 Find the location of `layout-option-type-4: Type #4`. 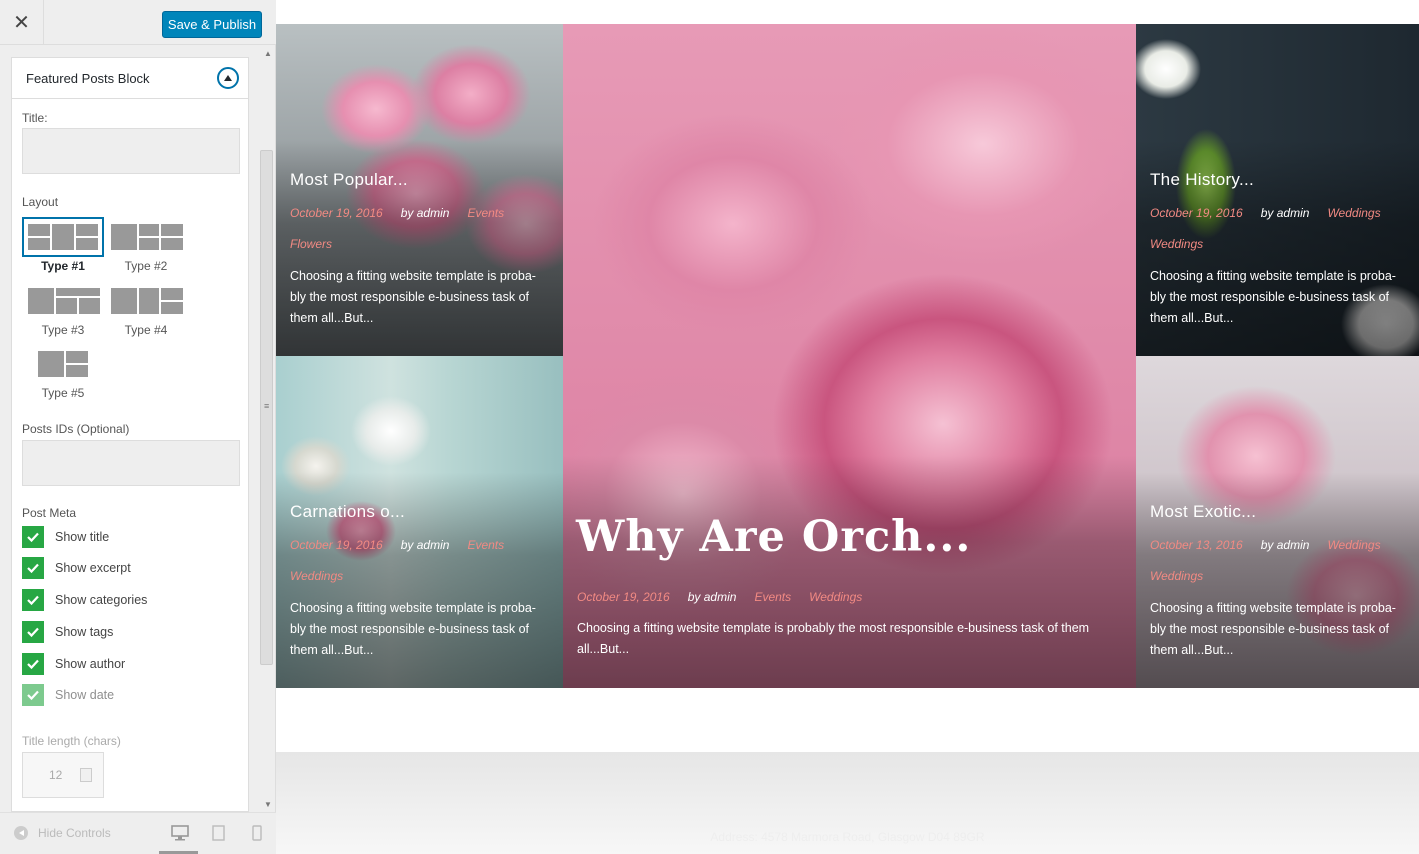

layout-option-type-4: Type #4 is located at coordinates (146, 310).